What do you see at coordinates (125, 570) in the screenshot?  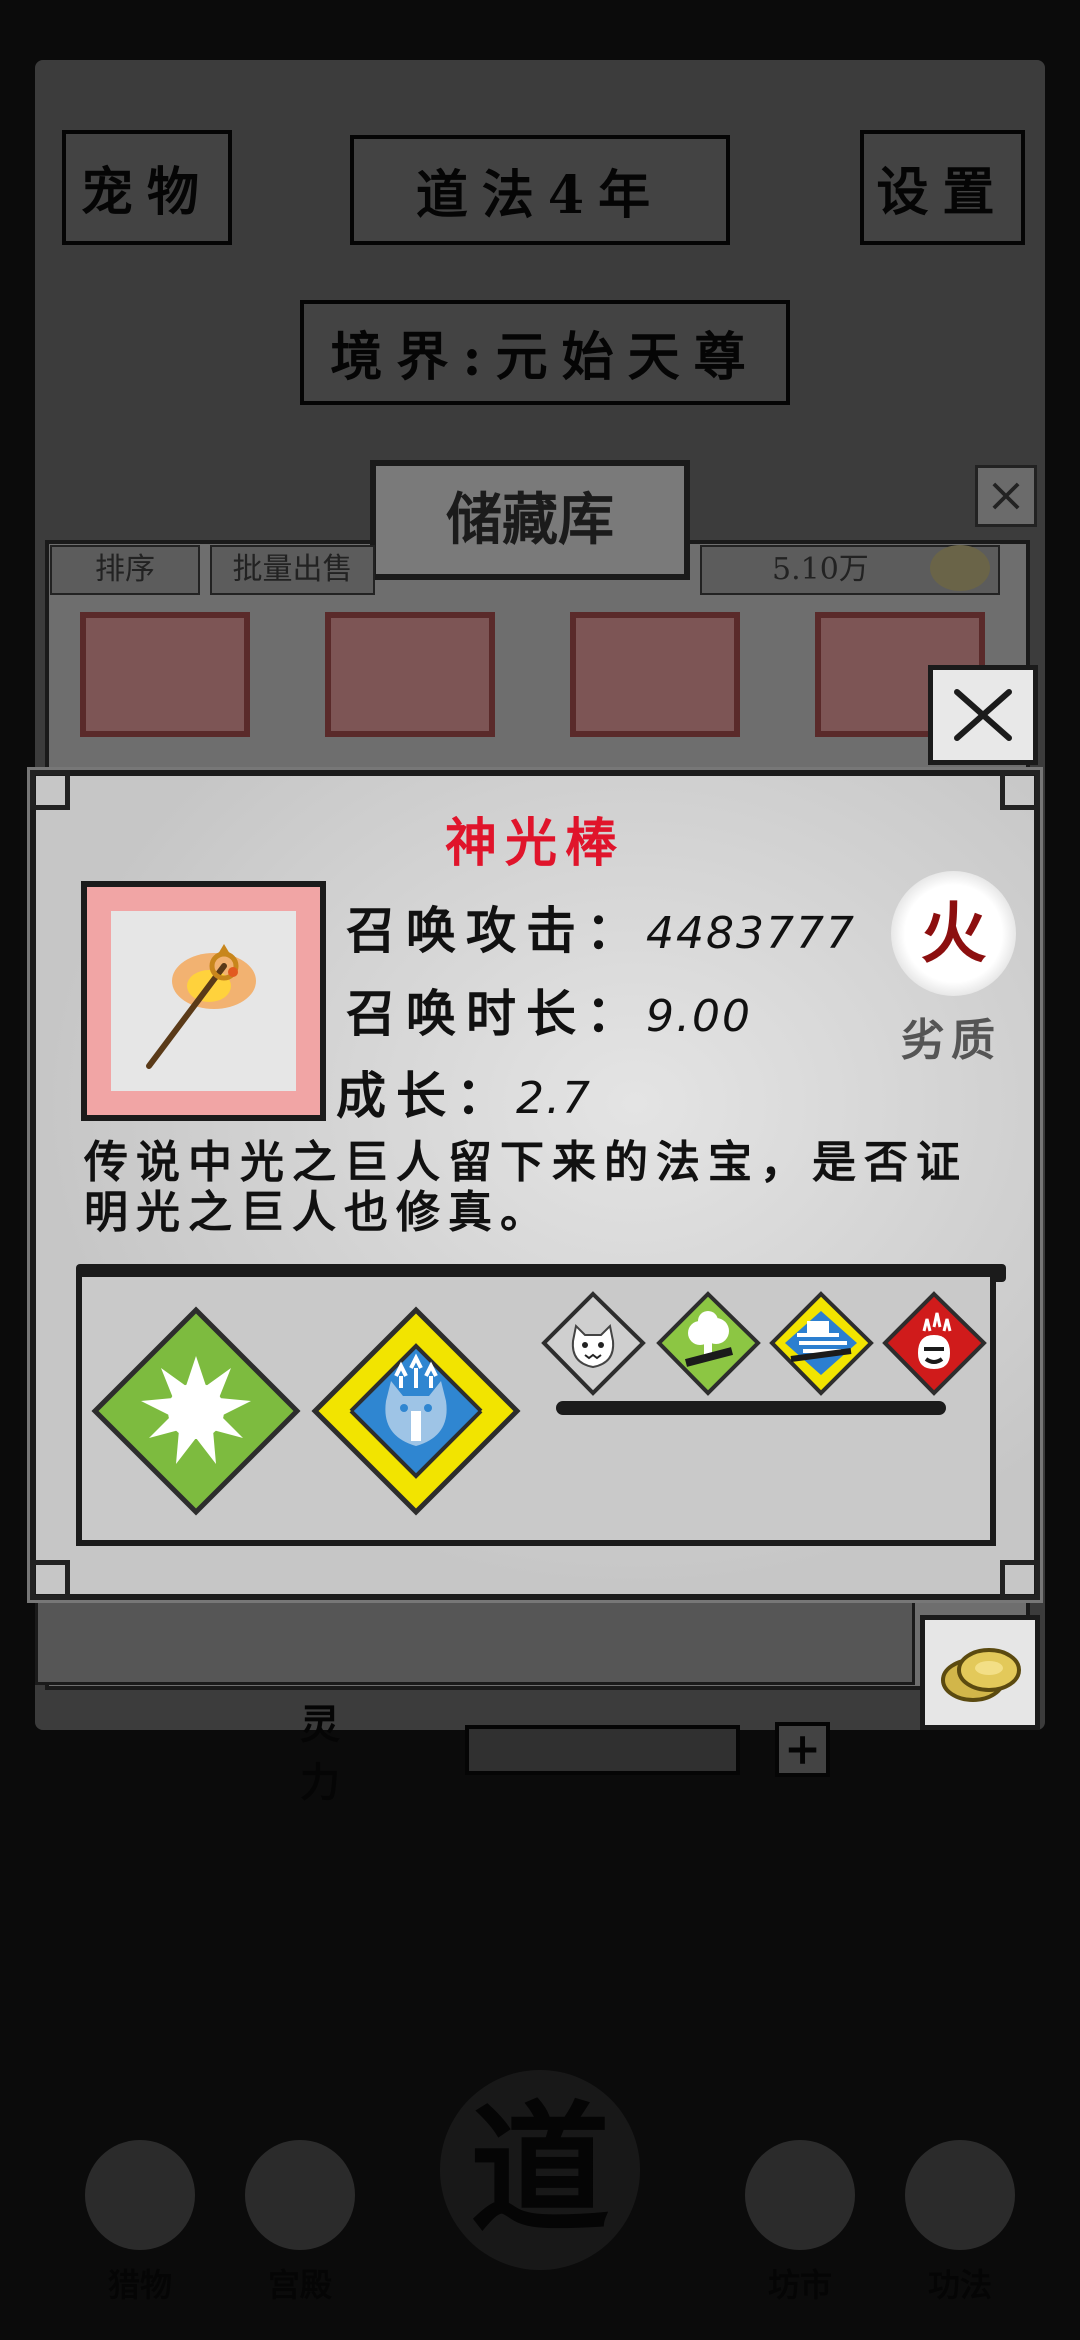 I see `sort-button: 排序` at bounding box center [125, 570].